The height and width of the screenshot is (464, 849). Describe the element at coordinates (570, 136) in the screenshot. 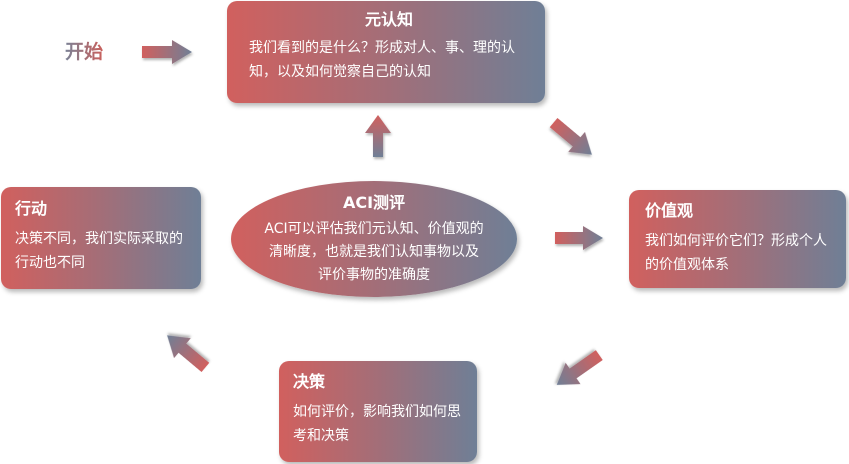

I see `arrow-meta-to-values-icon` at that location.